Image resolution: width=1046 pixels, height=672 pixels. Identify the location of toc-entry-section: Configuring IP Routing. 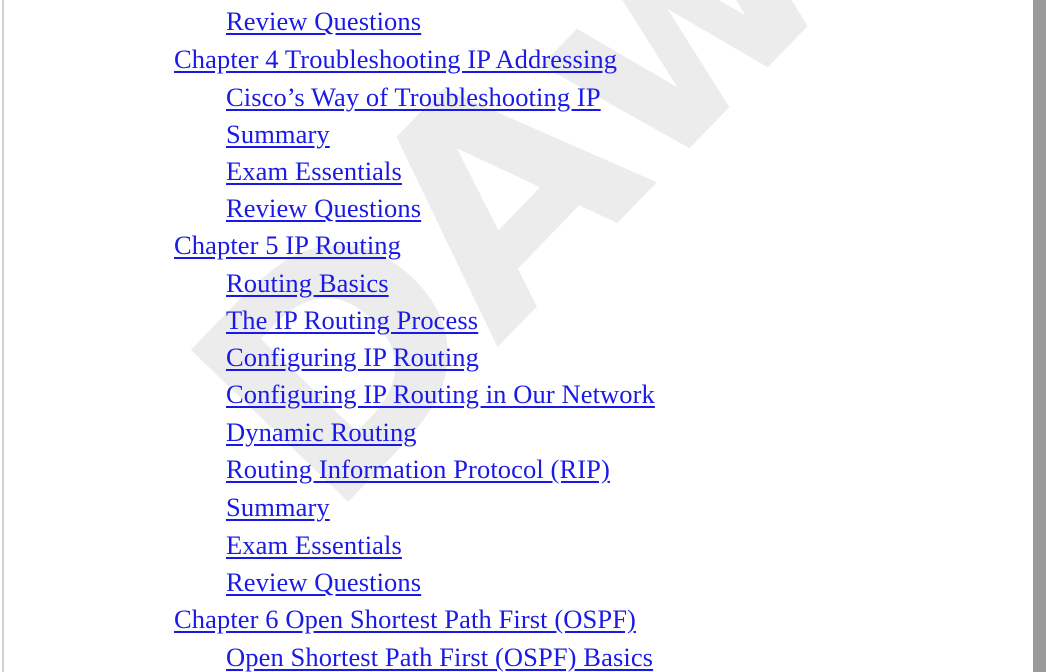
(352, 357).